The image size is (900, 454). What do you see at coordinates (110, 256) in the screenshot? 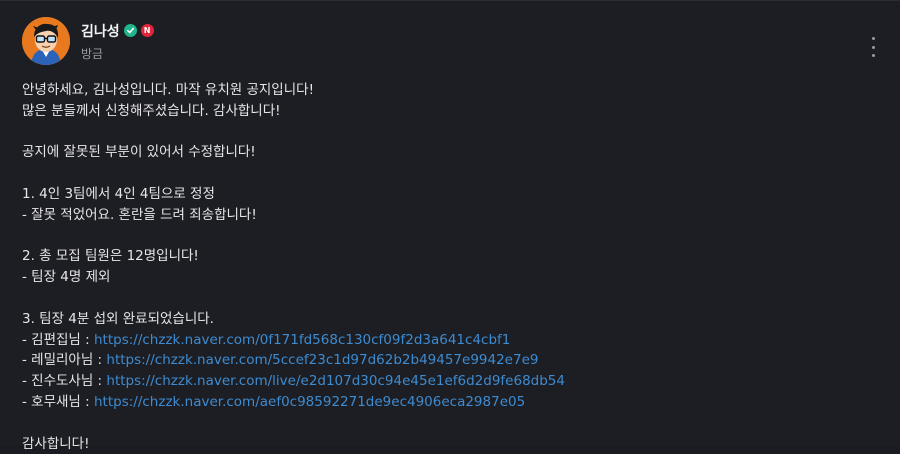
I see `body-line: 2. 총 모집 팀원은 12명입니다!` at bounding box center [110, 256].